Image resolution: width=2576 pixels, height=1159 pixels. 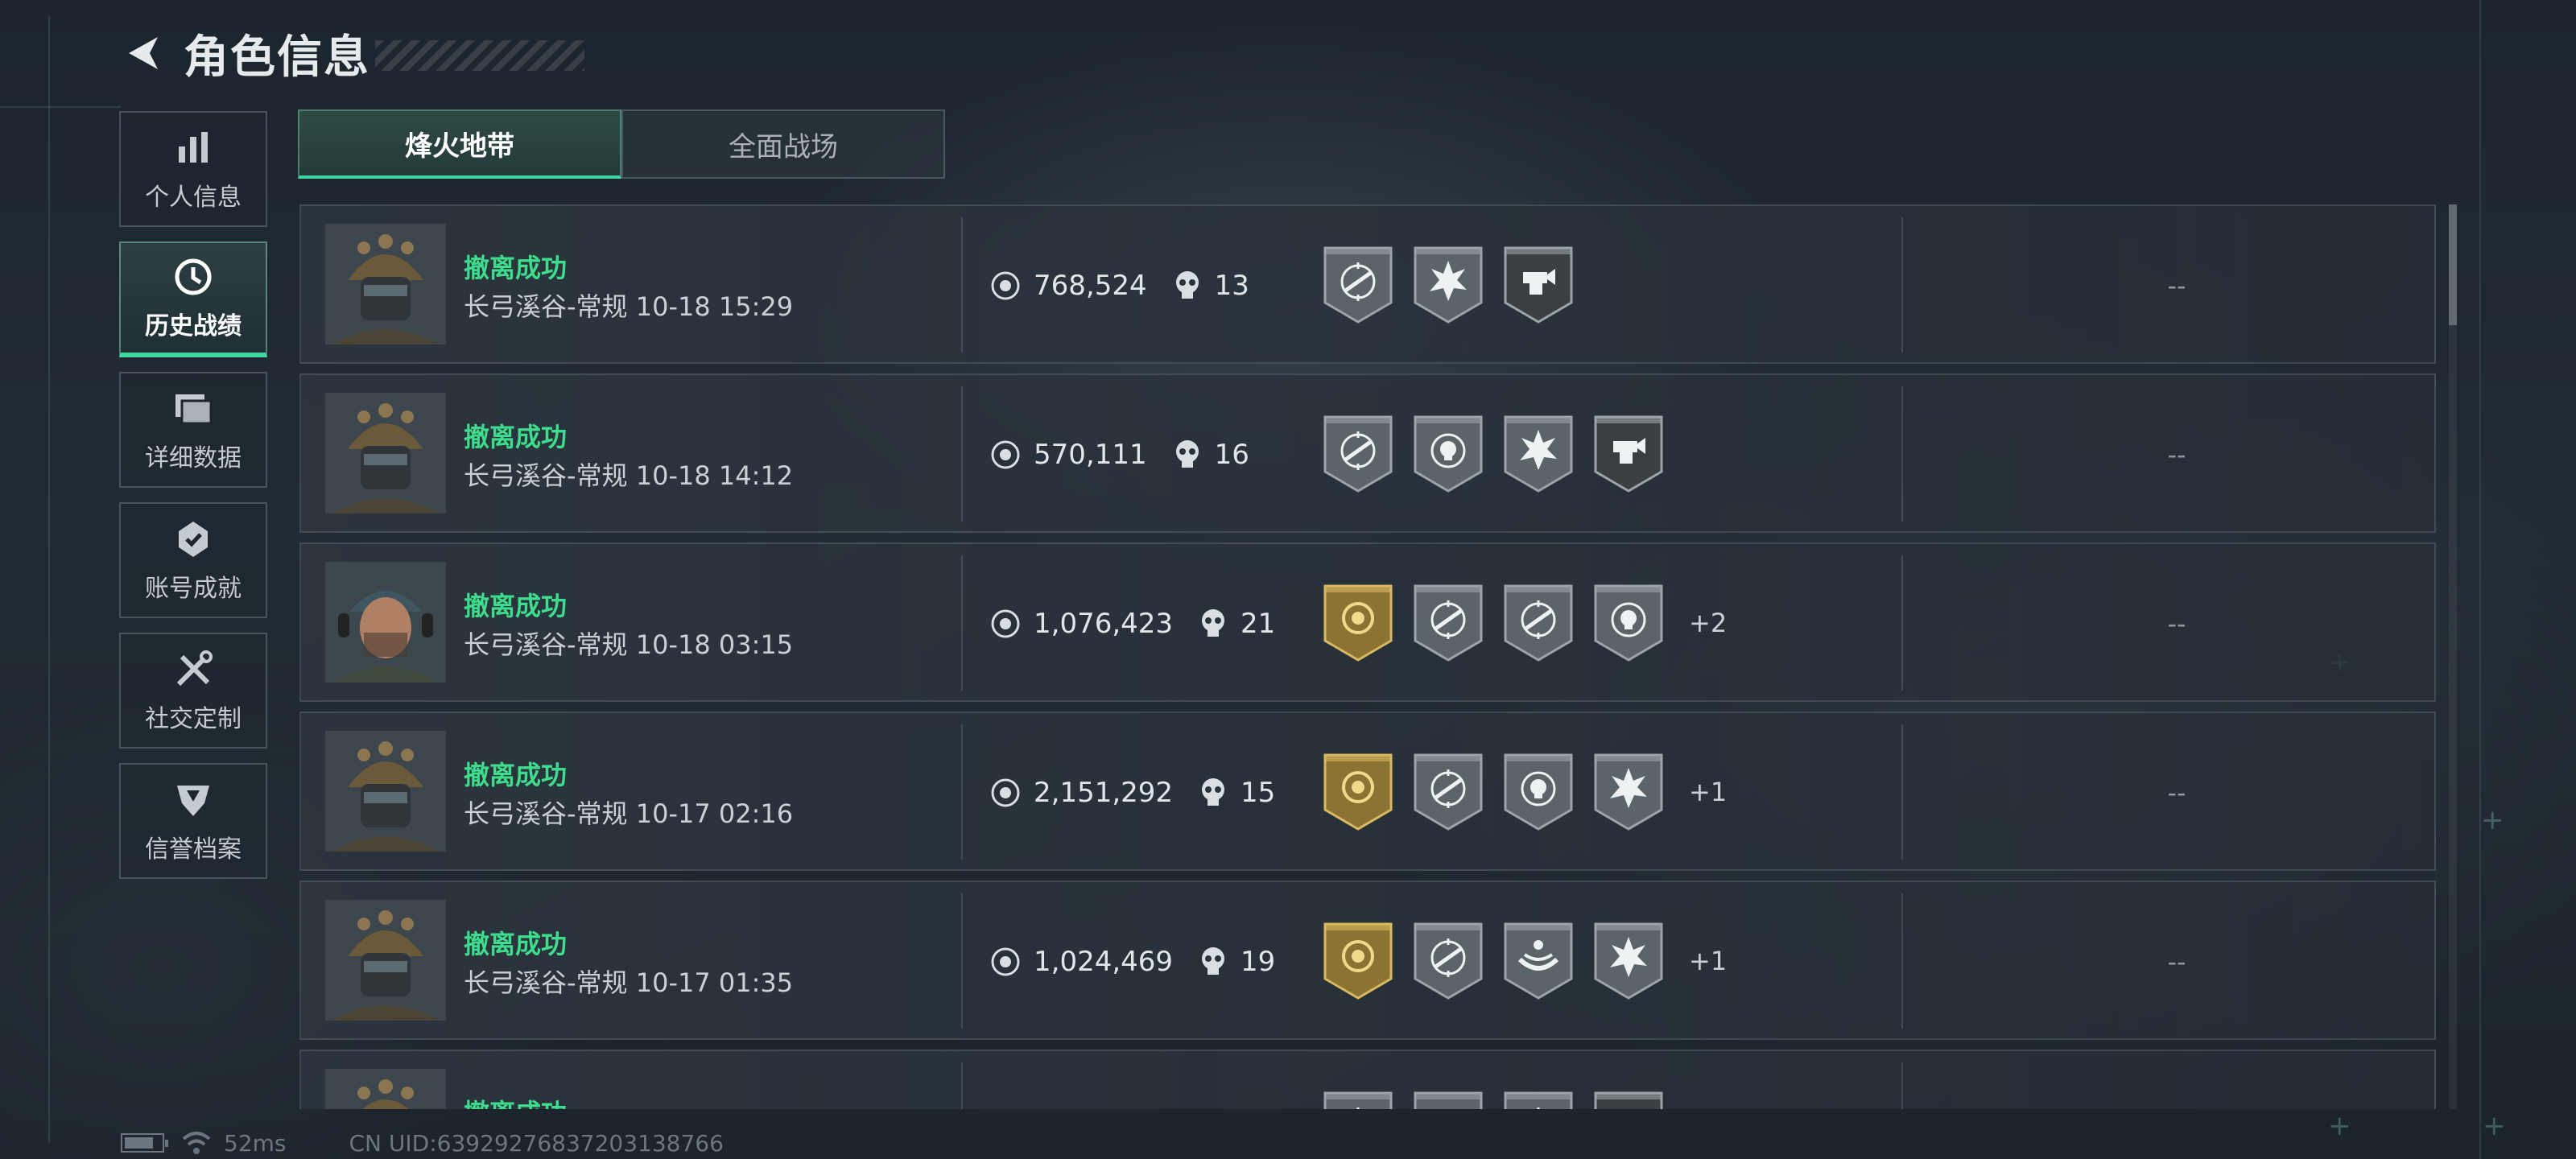 What do you see at coordinates (459, 144) in the screenshot?
I see `tab-hazard-zone: 烽火地带` at bounding box center [459, 144].